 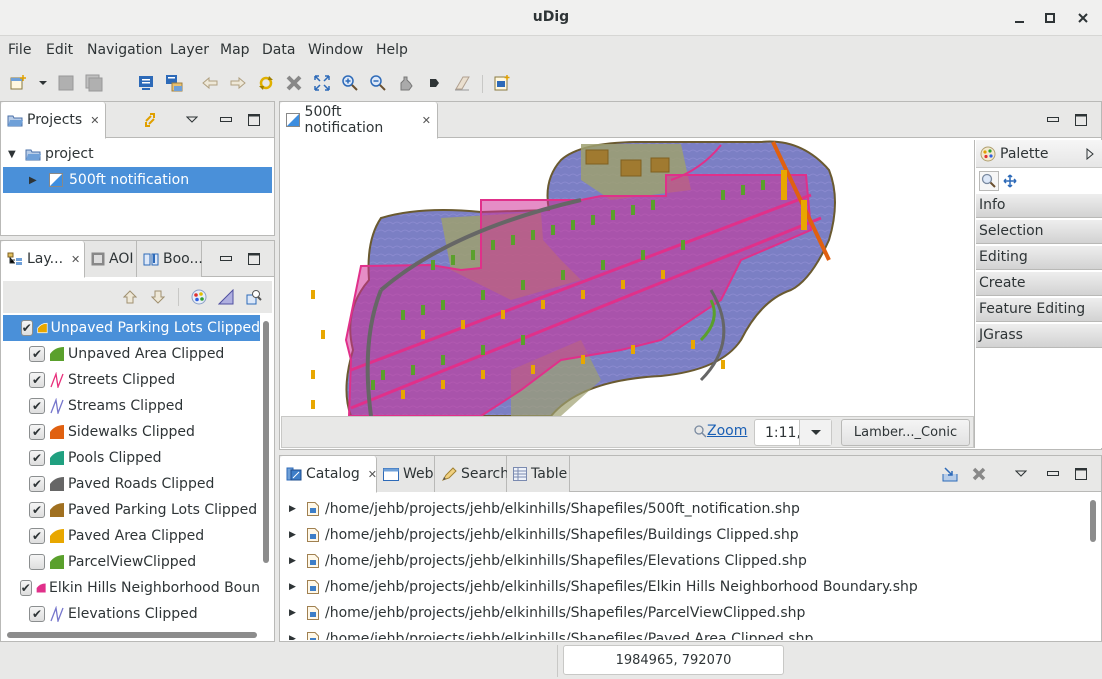 I want to click on save-button, so click(x=66, y=83).